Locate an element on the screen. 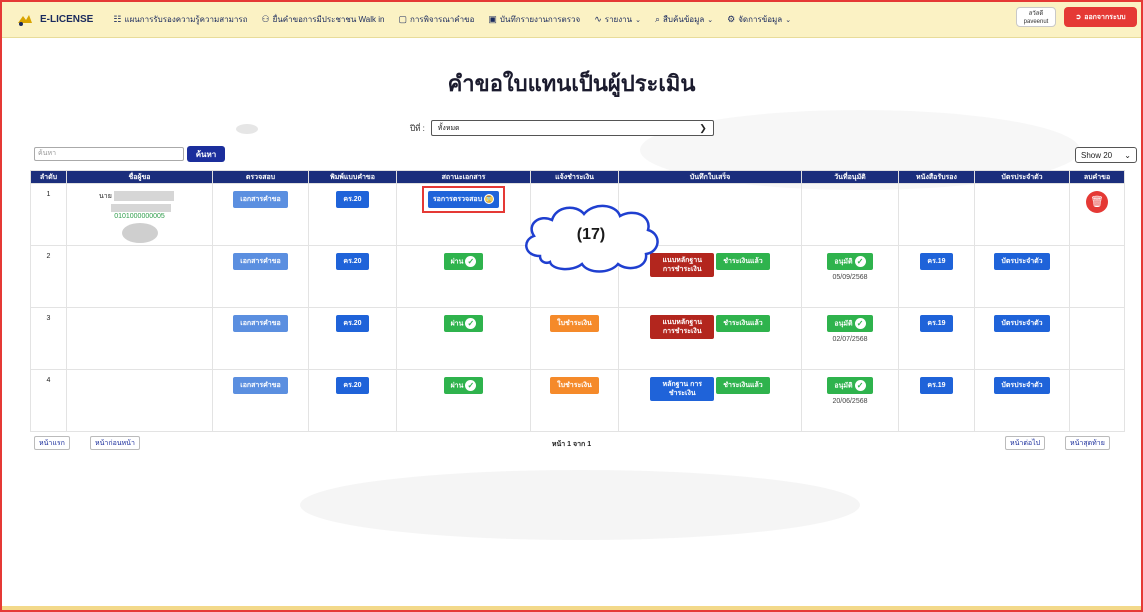 The width and height of the screenshot is (1143, 612). approve-date: 02/07/2568 is located at coordinates (850, 340).